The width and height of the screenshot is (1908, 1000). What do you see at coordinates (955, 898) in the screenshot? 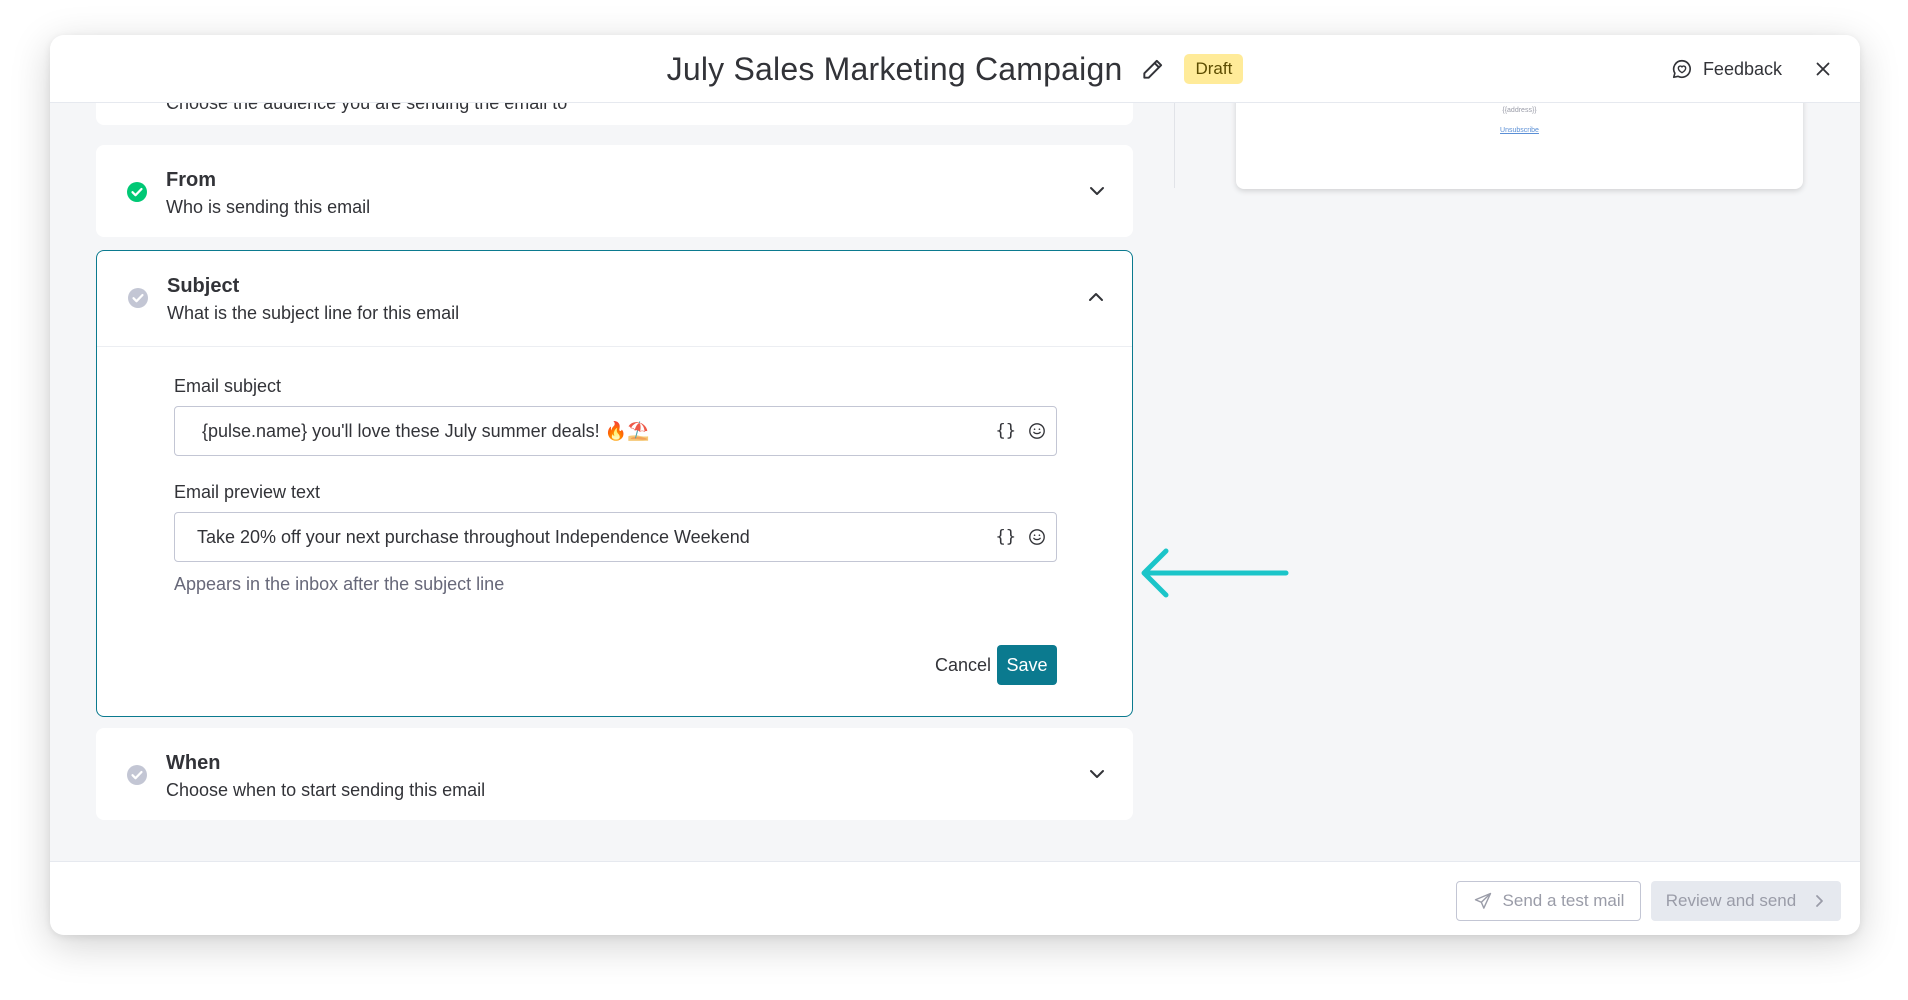
I see `footer-bar: Send a test mail Review and send` at bounding box center [955, 898].